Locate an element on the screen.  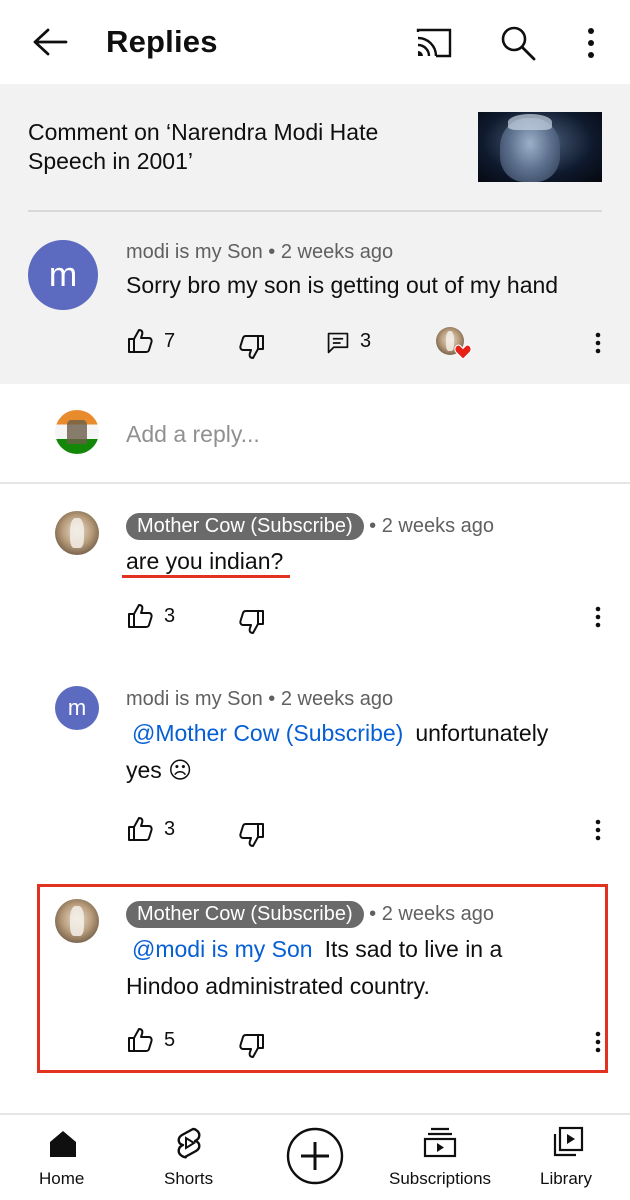
reply-comment-icon is located at coordinates (338, 343).